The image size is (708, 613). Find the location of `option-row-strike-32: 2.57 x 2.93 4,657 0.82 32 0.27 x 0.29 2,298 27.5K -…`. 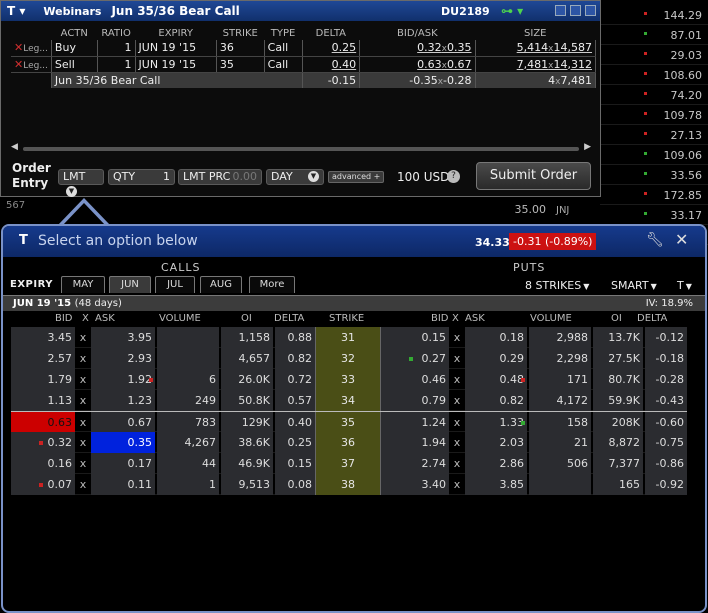

option-row-strike-32: 2.57 x 2.93 4,657 0.82 32 0.27 x 0.29 2,298 27.5K -… is located at coordinates (349, 358).